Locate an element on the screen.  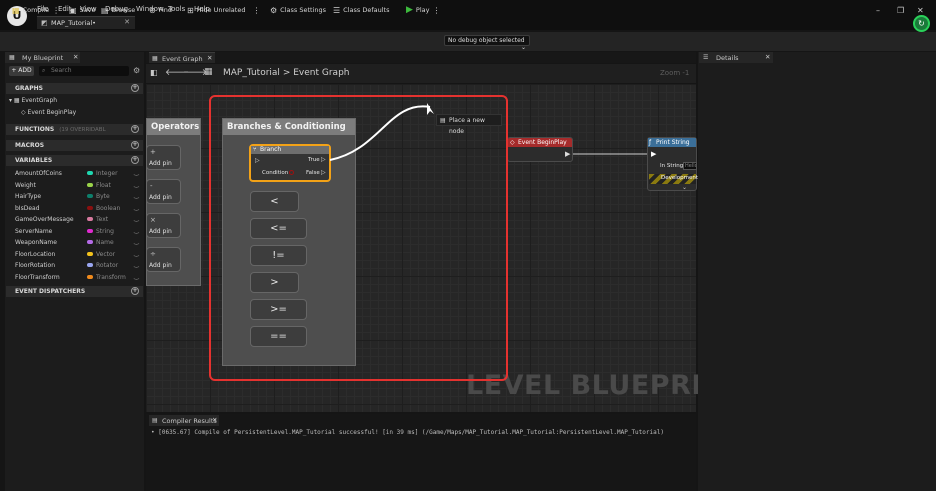
save-button: ▣ Save is located at coordinates (82, 10).